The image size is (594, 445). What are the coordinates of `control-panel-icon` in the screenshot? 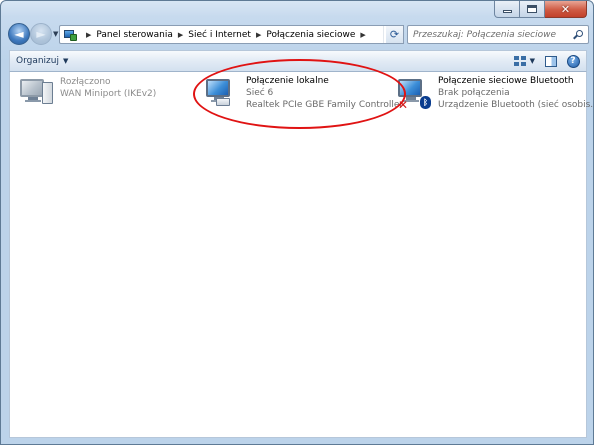 It's located at (71, 35).